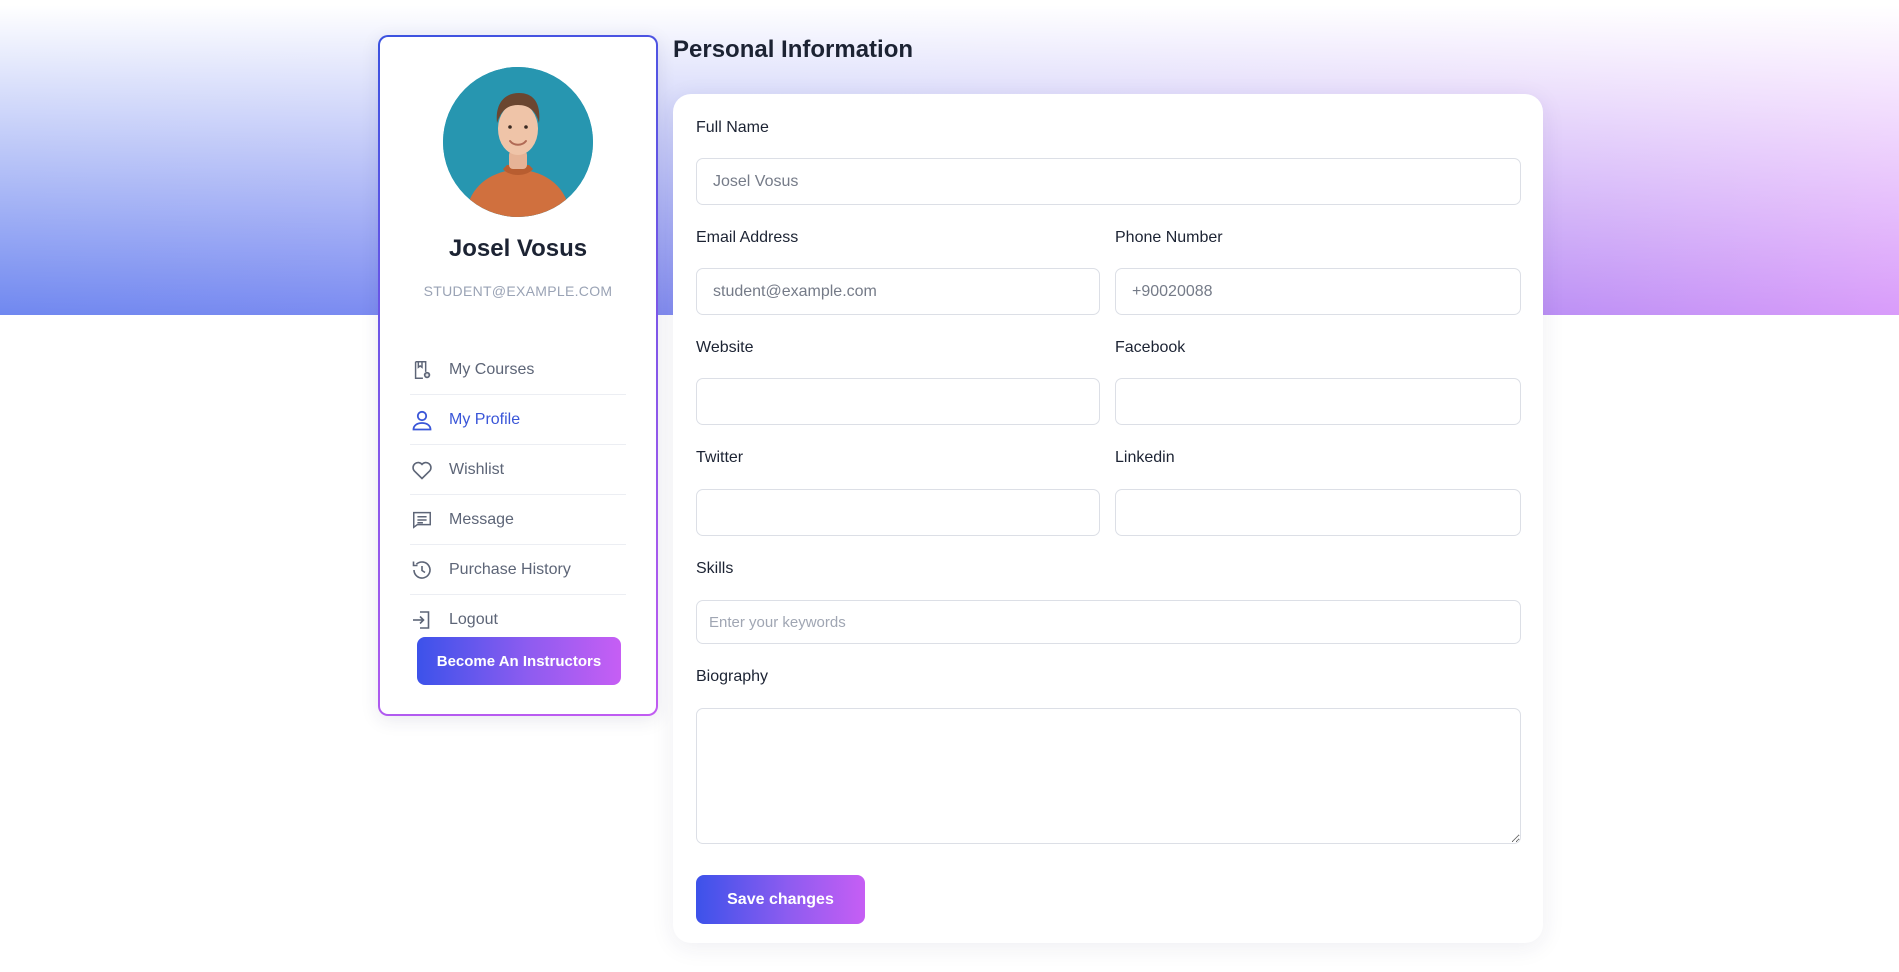 This screenshot has height=972, width=1899. I want to click on page-title: Personal Information, so click(793, 49).